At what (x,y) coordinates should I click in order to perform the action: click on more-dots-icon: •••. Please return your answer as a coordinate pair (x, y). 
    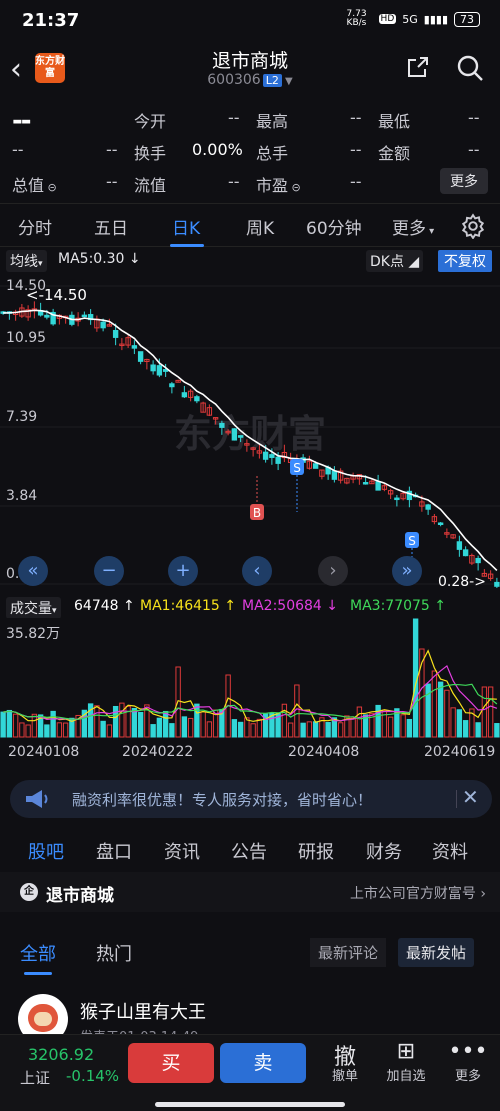
    Looking at the image, I should click on (468, 1051).